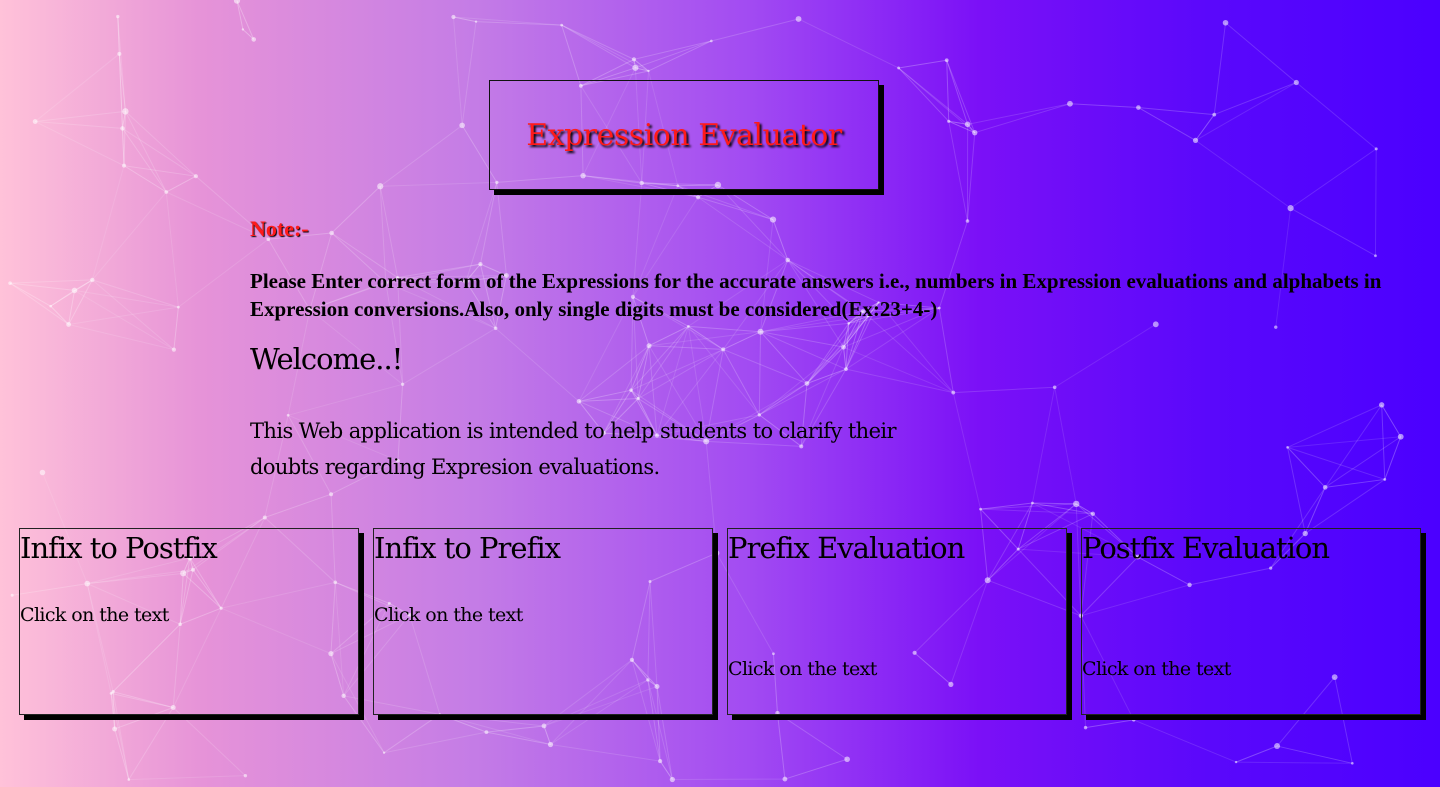 Image resolution: width=1440 pixels, height=787 pixels. I want to click on card-title: Prefix Evaluation, so click(846, 548).